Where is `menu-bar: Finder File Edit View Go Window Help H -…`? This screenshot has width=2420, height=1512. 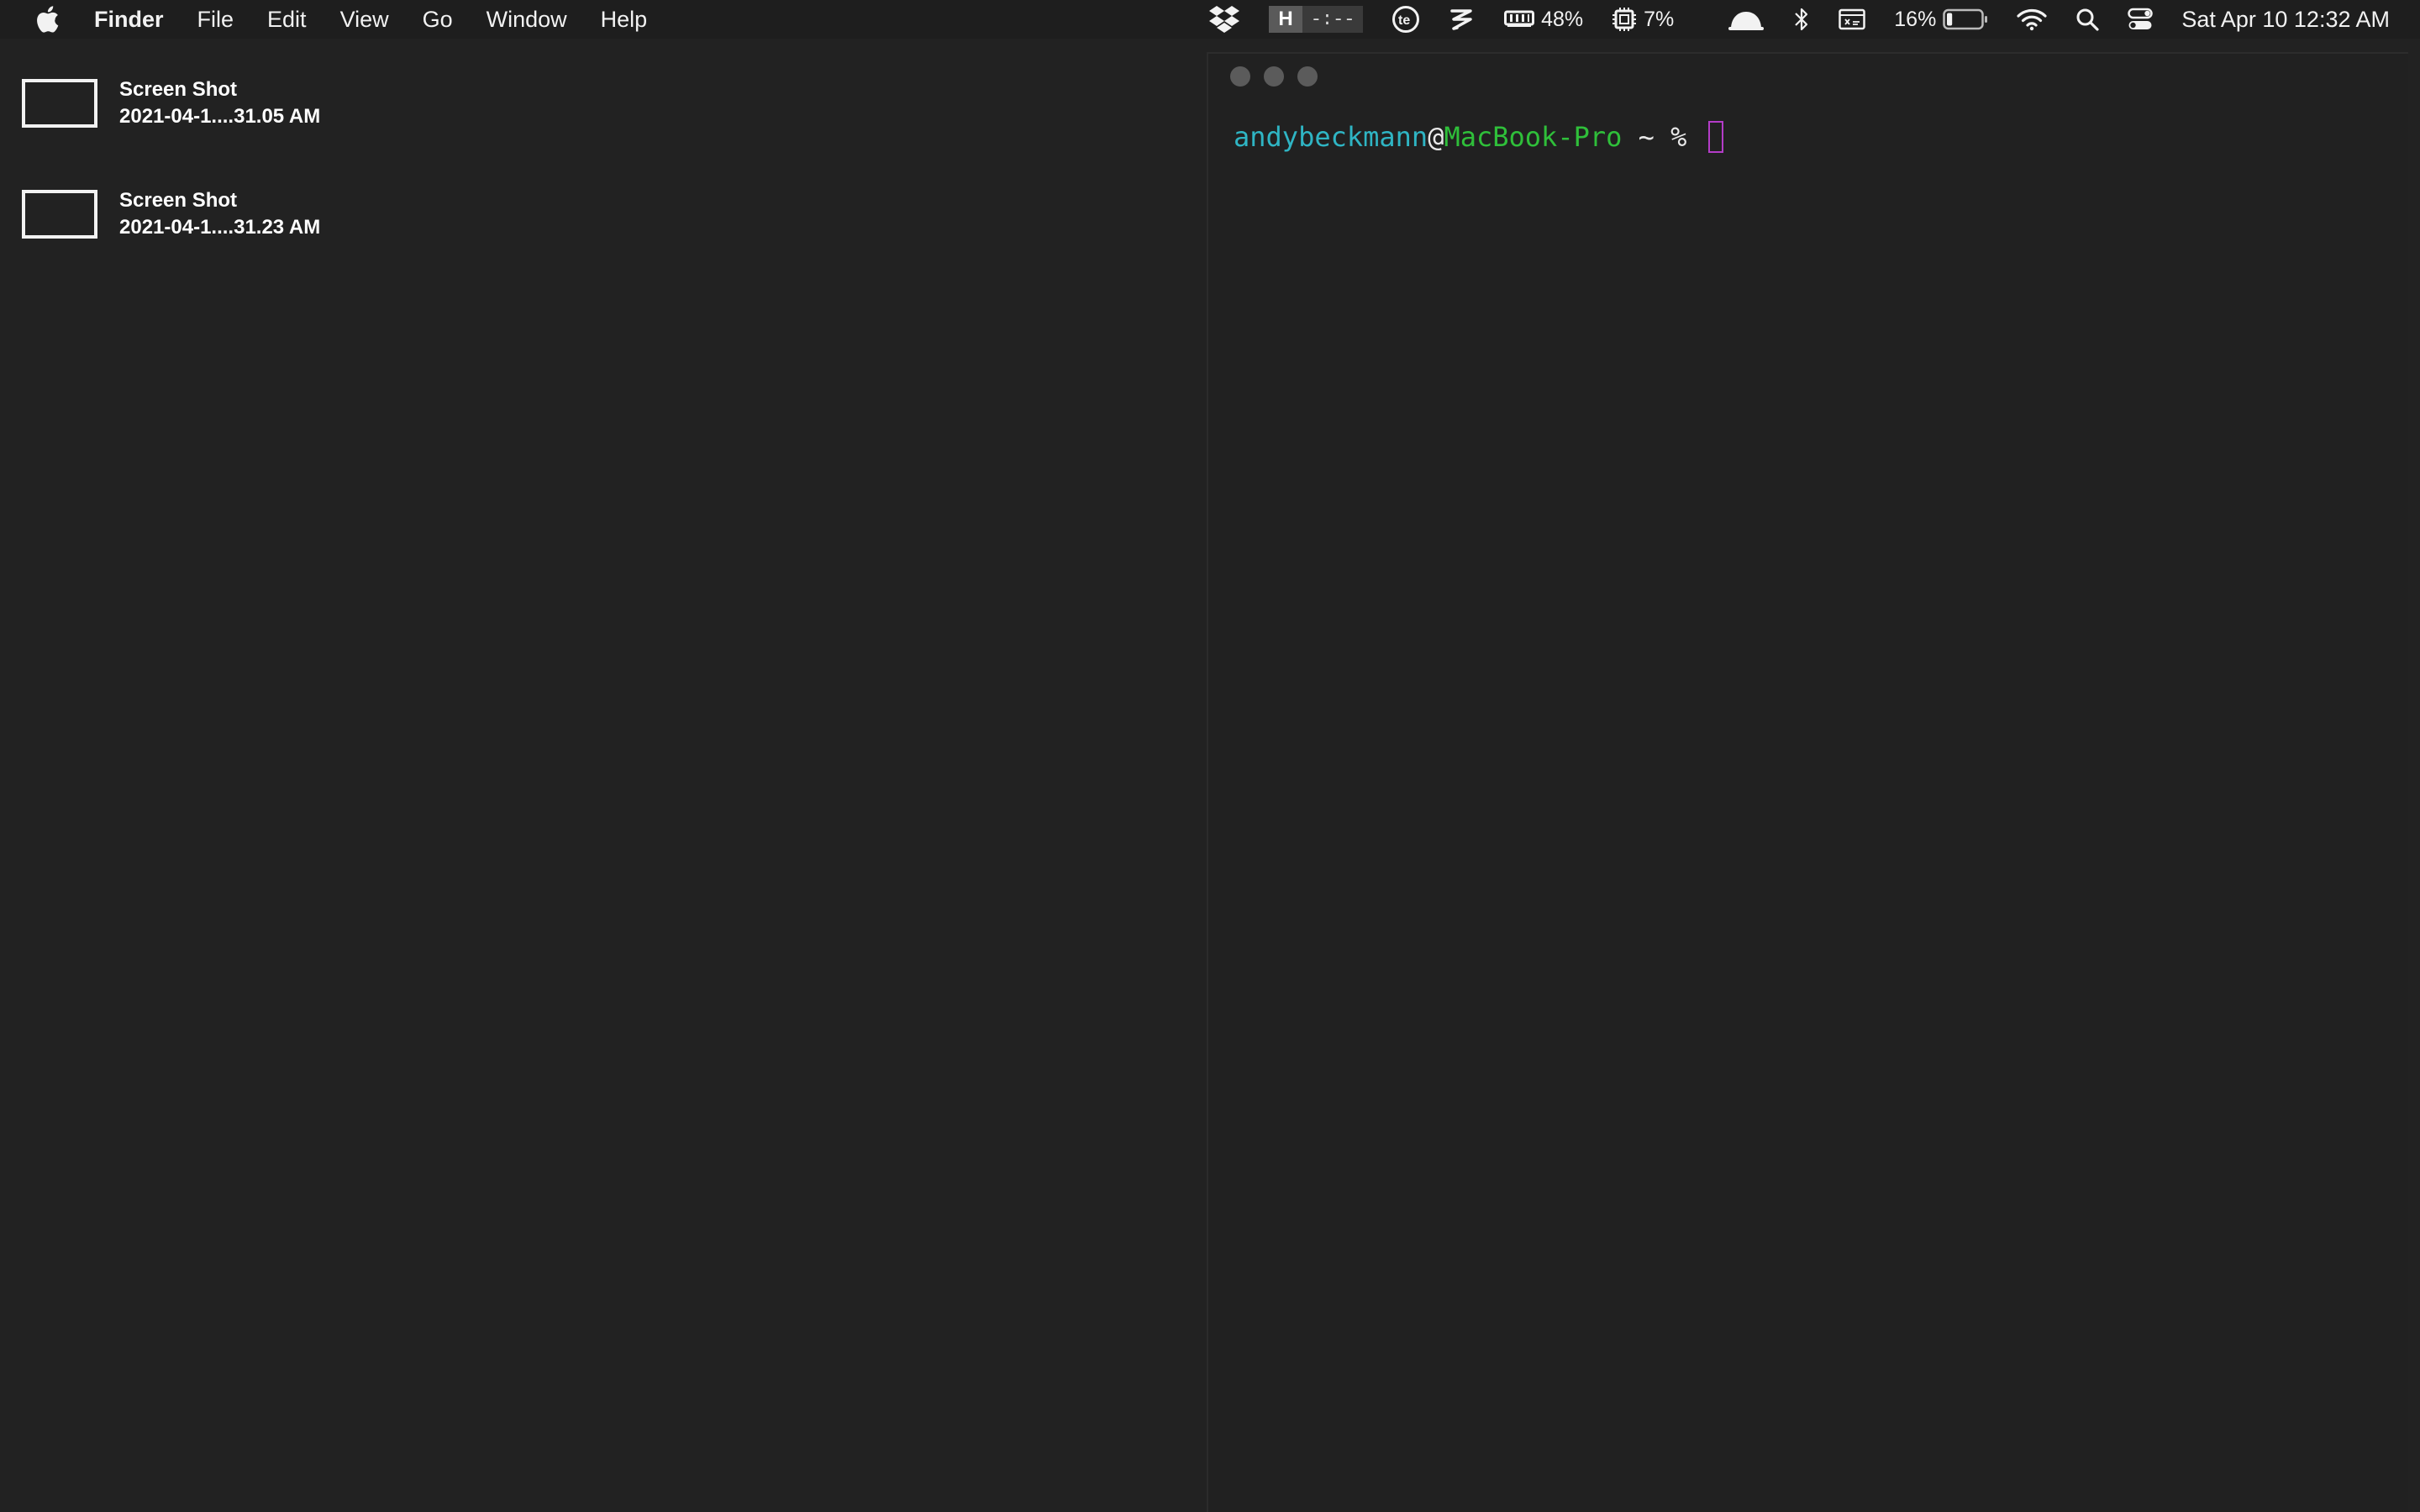 menu-bar: Finder File Edit View Go Window Help H -… is located at coordinates (1210, 19).